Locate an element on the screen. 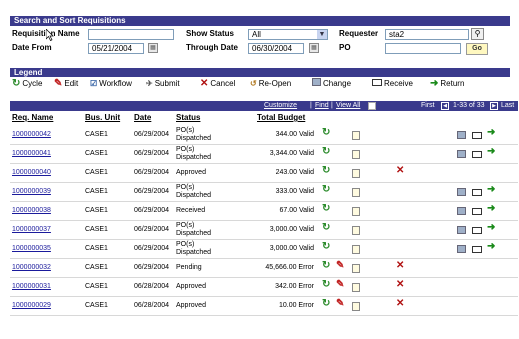  requisition-link: 1000000039 is located at coordinates (31, 191).